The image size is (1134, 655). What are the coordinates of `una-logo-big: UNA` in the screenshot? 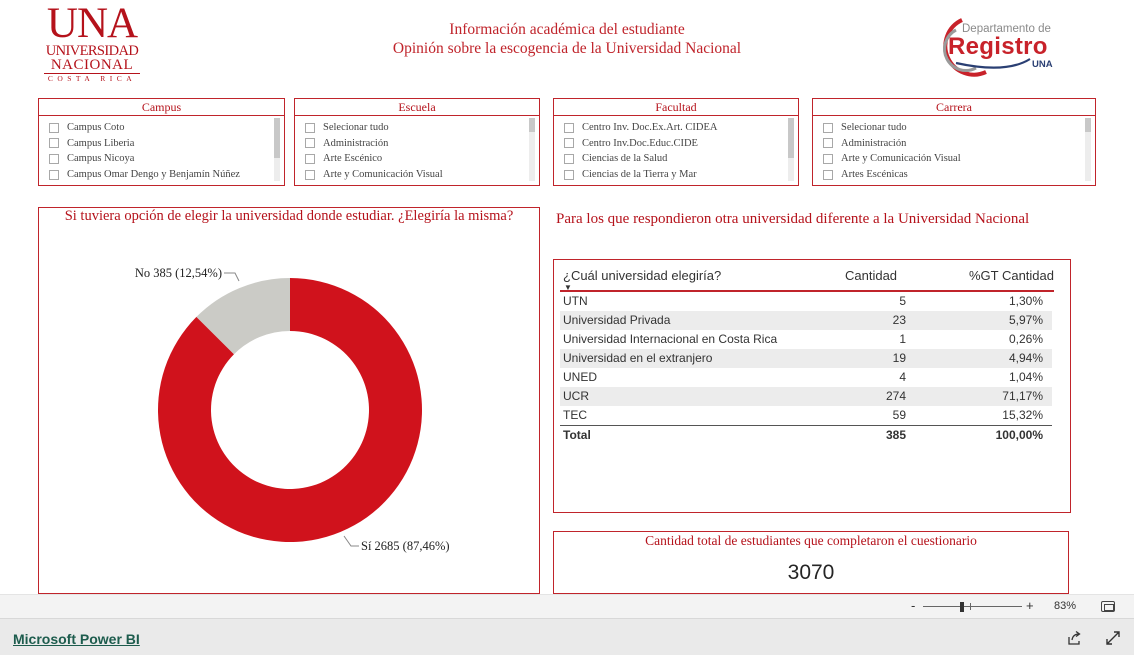 It's located at (92, 23).